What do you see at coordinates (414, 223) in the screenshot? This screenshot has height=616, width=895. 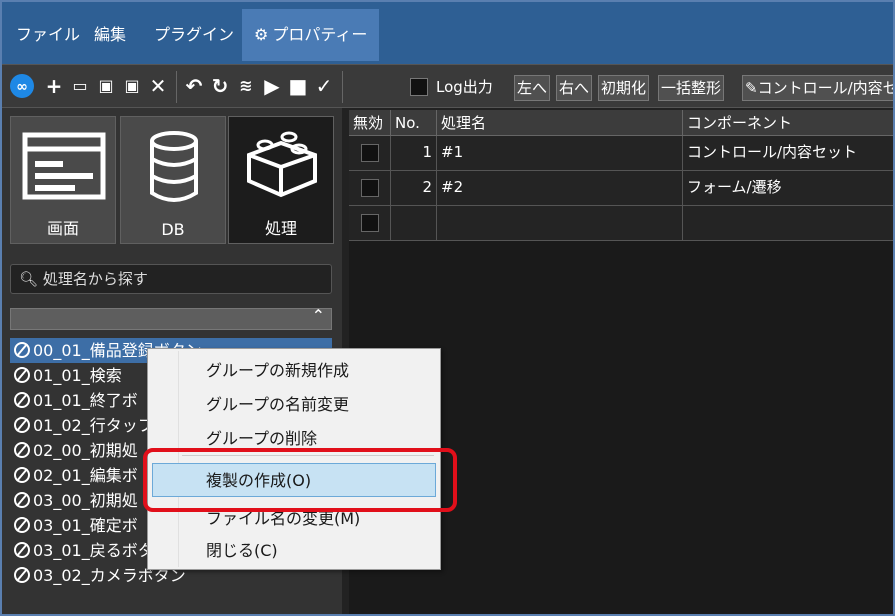 I see `row-no` at bounding box center [414, 223].